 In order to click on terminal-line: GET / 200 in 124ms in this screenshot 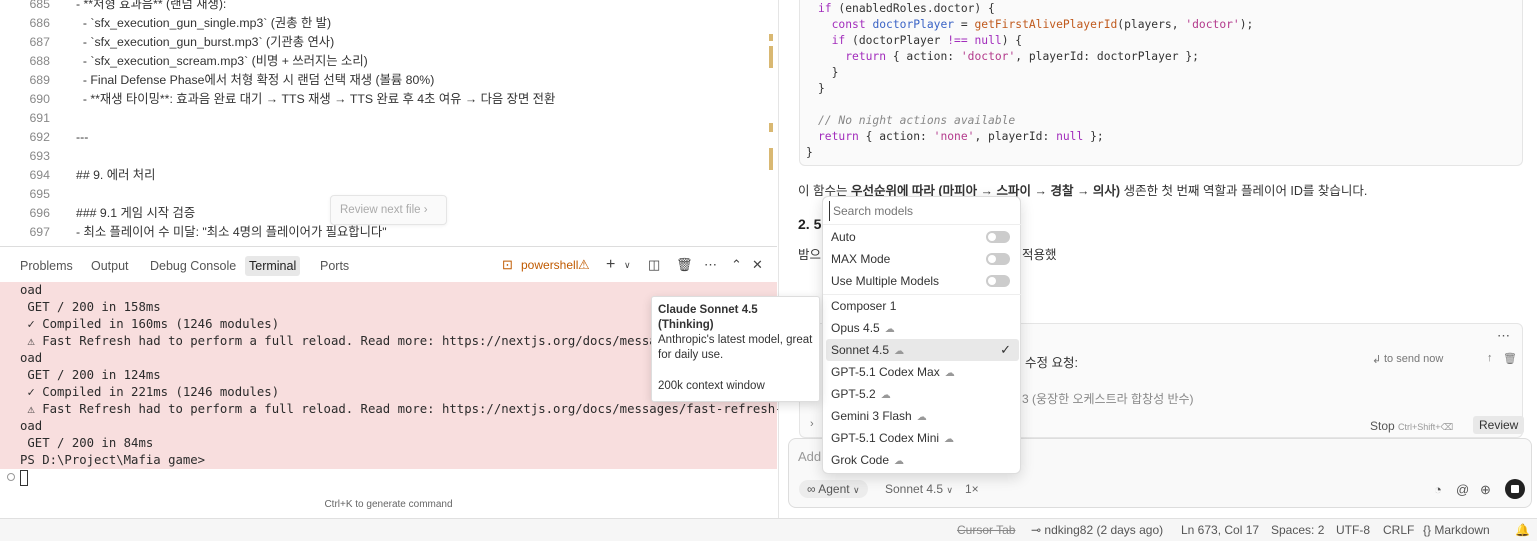, I will do `click(90, 375)`.